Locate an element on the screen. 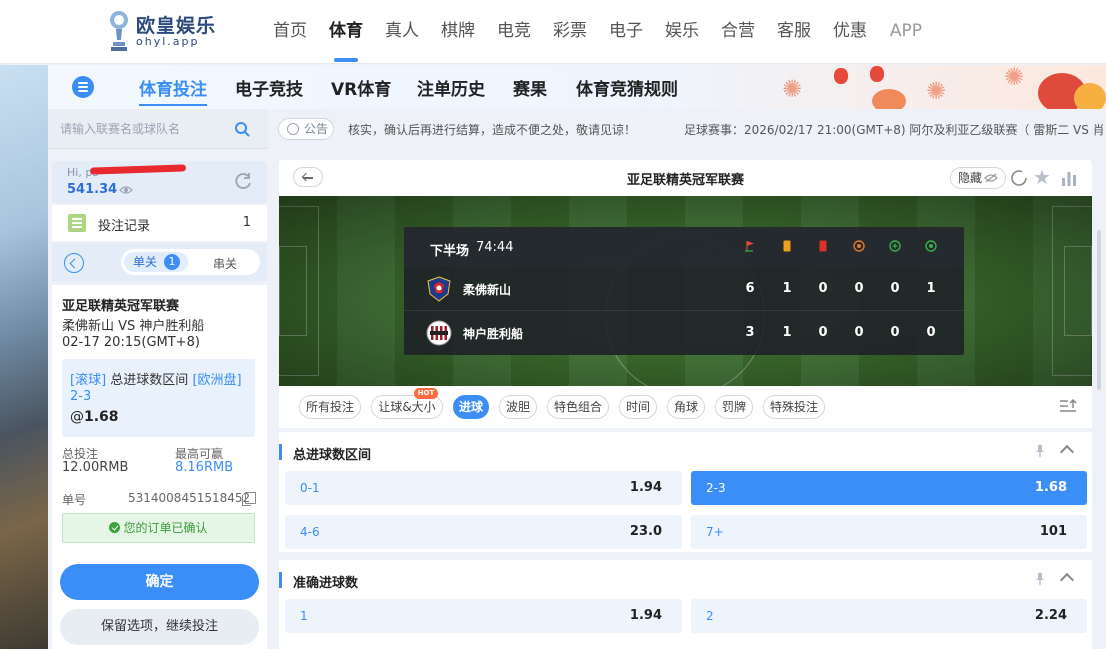 This screenshot has height=649, width=1106. speaker-icon is located at coordinates (293, 129).